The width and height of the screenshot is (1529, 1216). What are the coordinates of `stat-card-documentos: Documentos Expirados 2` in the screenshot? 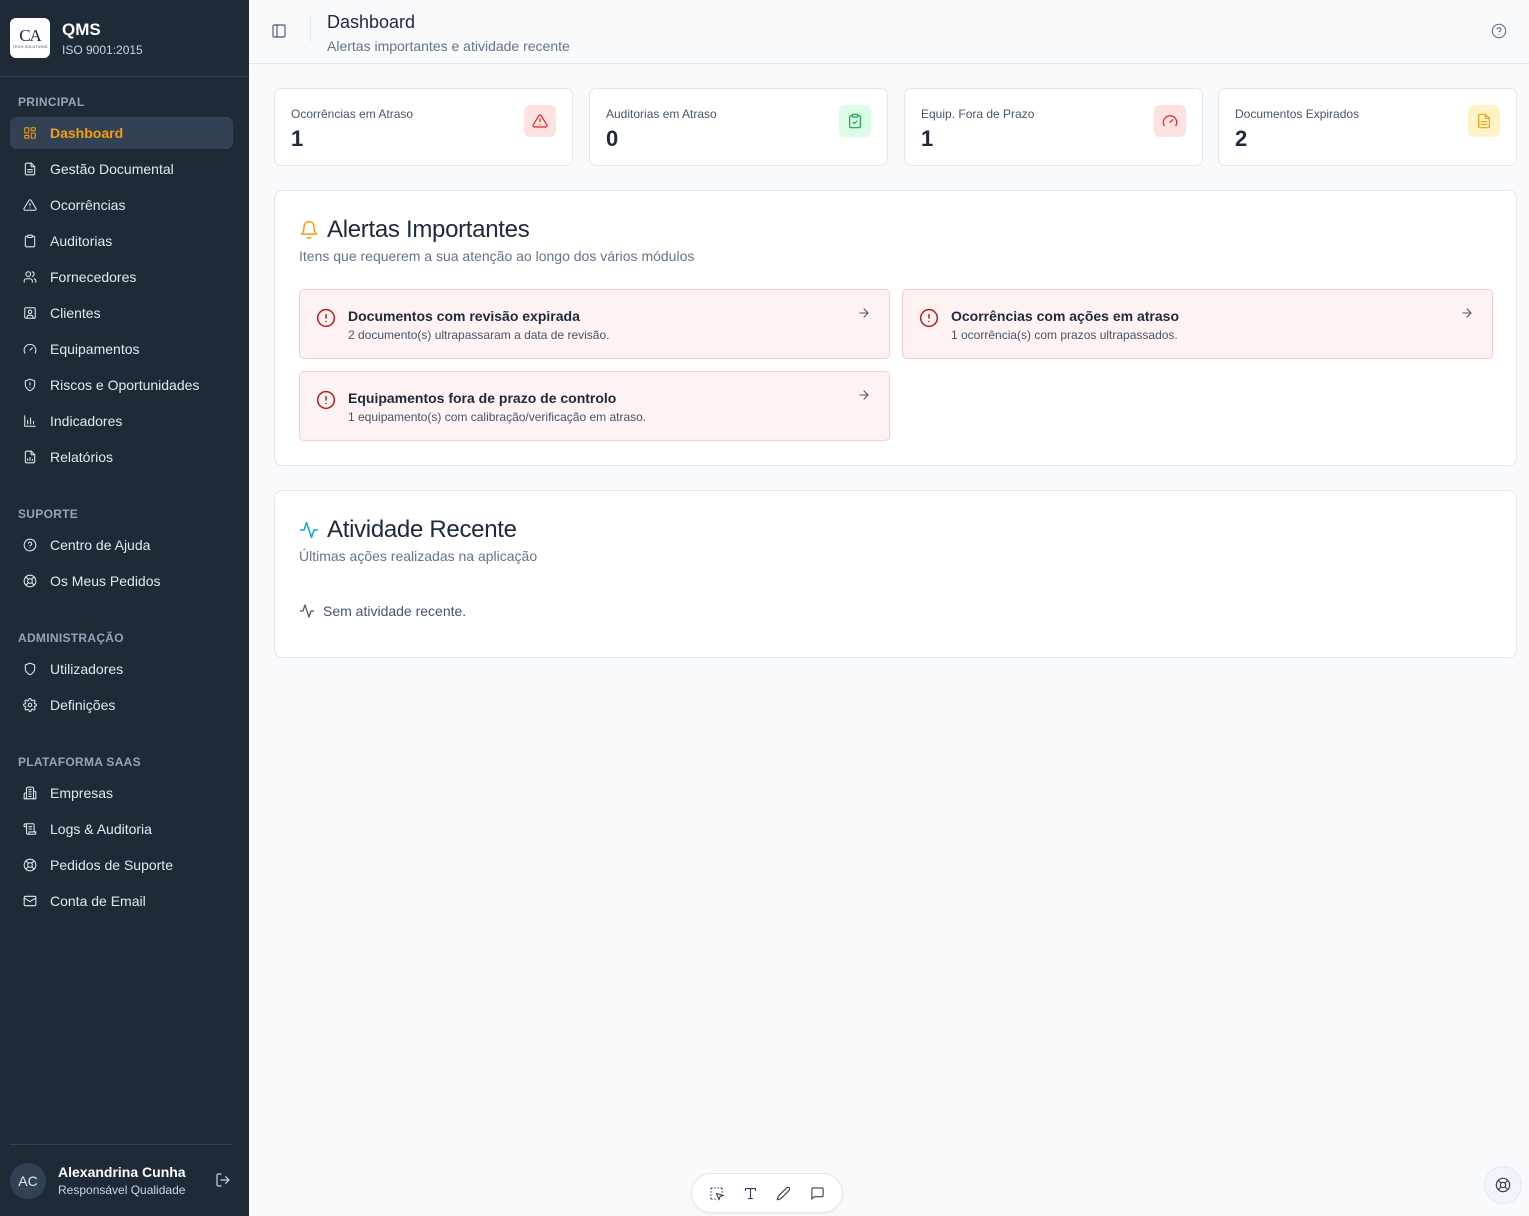 It's located at (1367, 127).